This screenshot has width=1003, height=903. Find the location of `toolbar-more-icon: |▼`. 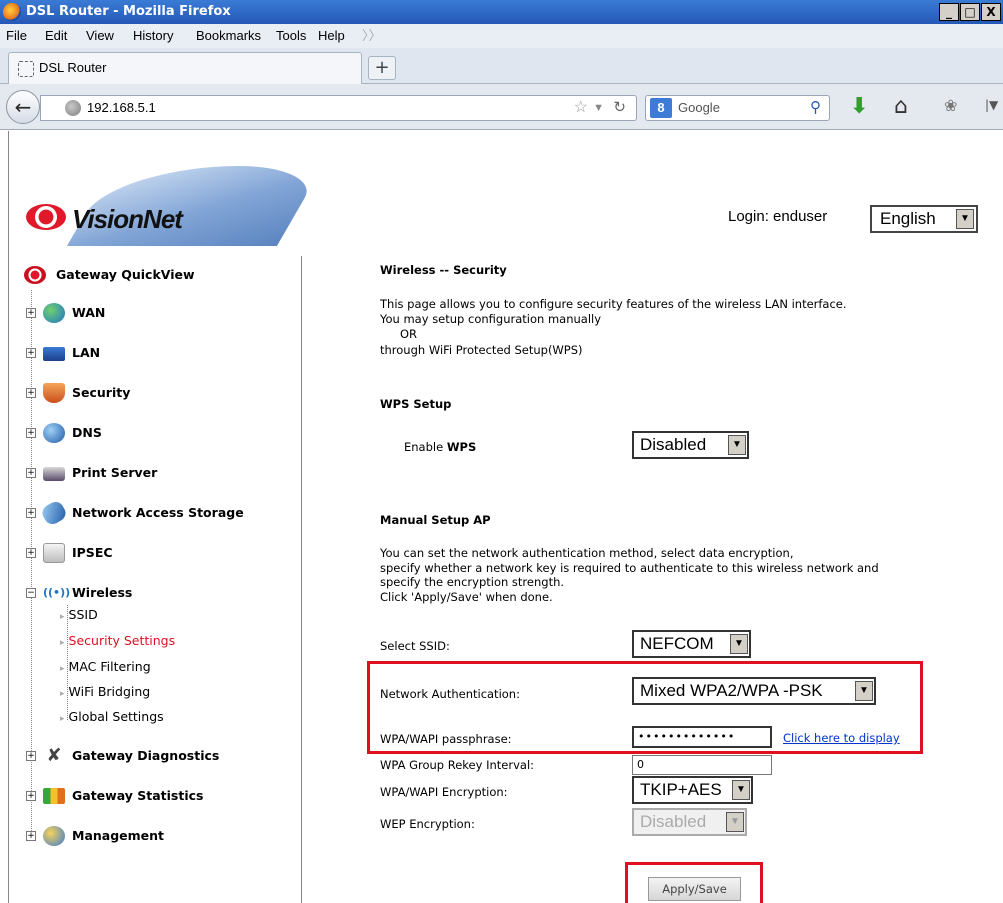

toolbar-more-icon: |▼ is located at coordinates (991, 105).